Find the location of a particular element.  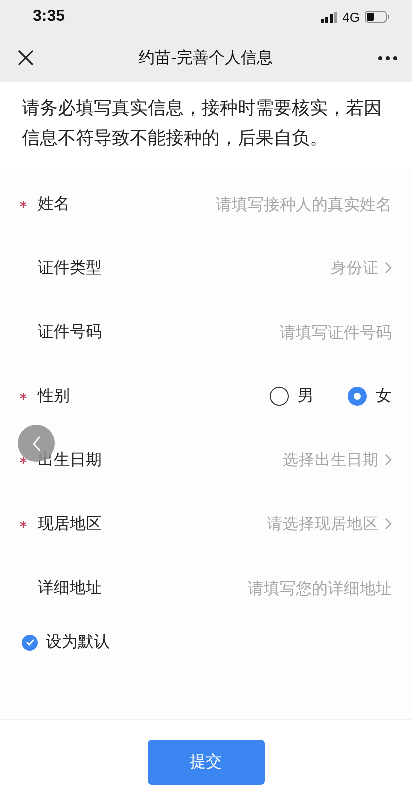

select-value: 身份证 is located at coordinates (355, 268).